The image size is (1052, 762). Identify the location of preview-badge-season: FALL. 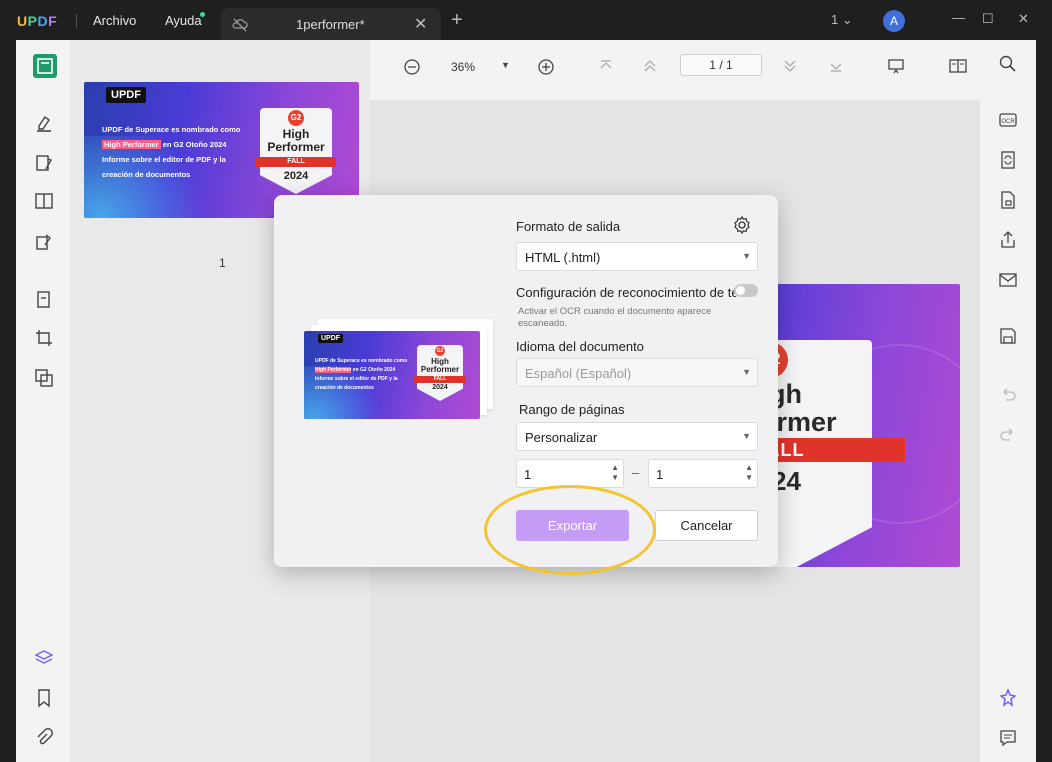
(440, 379).